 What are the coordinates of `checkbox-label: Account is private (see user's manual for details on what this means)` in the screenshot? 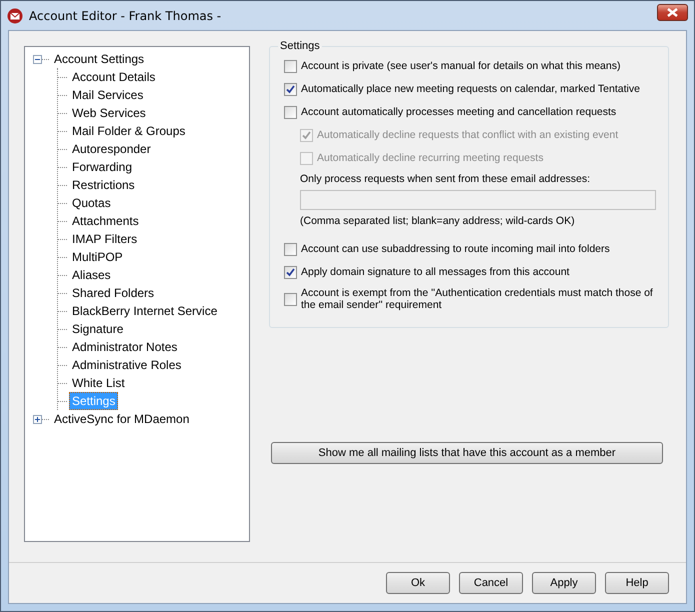 It's located at (460, 66).